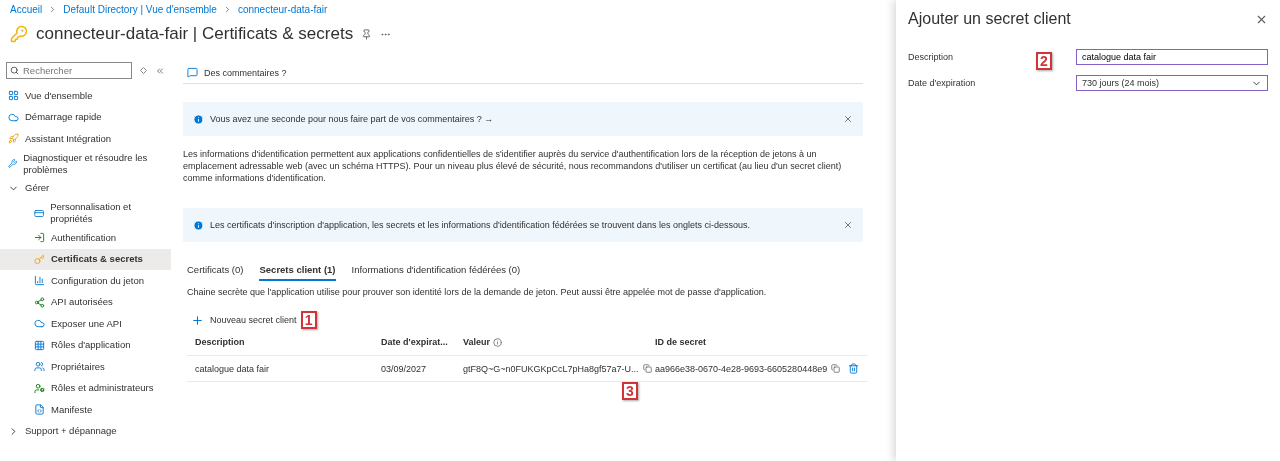 The image size is (1280, 461). What do you see at coordinates (85, 345) in the screenshot?
I see `nav-item: Rôles d'application` at bounding box center [85, 345].